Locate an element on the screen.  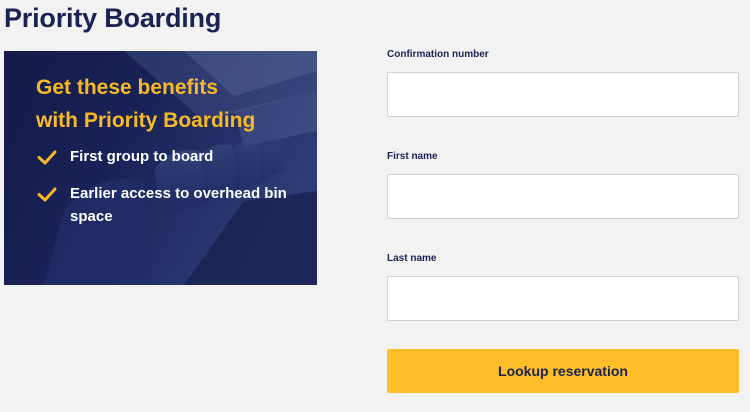
benefit-item: First group to board is located at coordinates (170, 156).